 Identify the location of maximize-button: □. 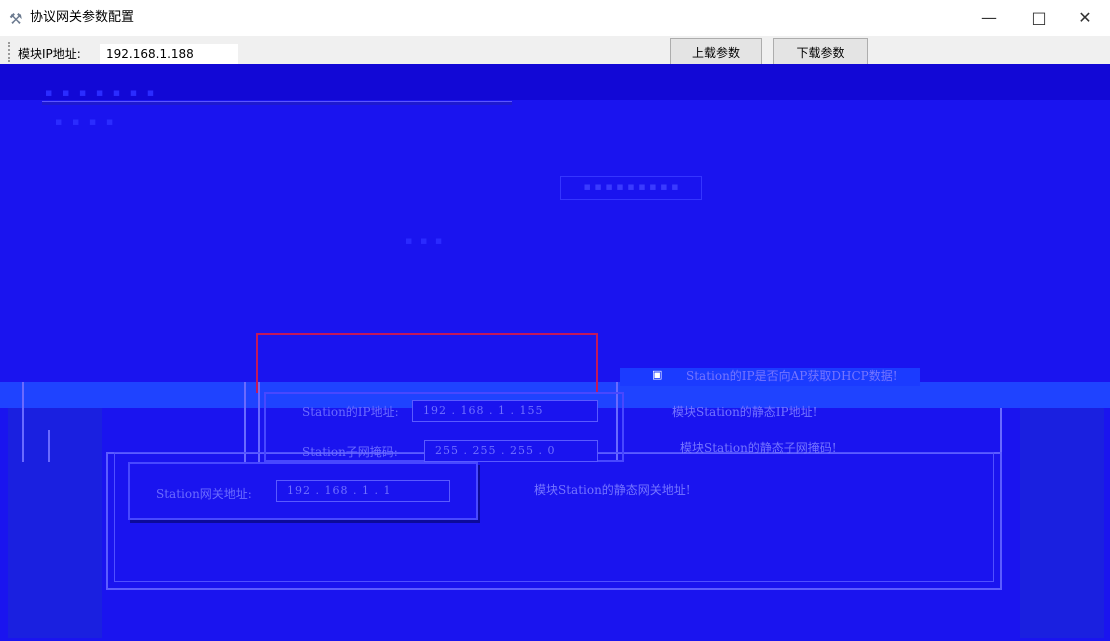
(1039, 18).